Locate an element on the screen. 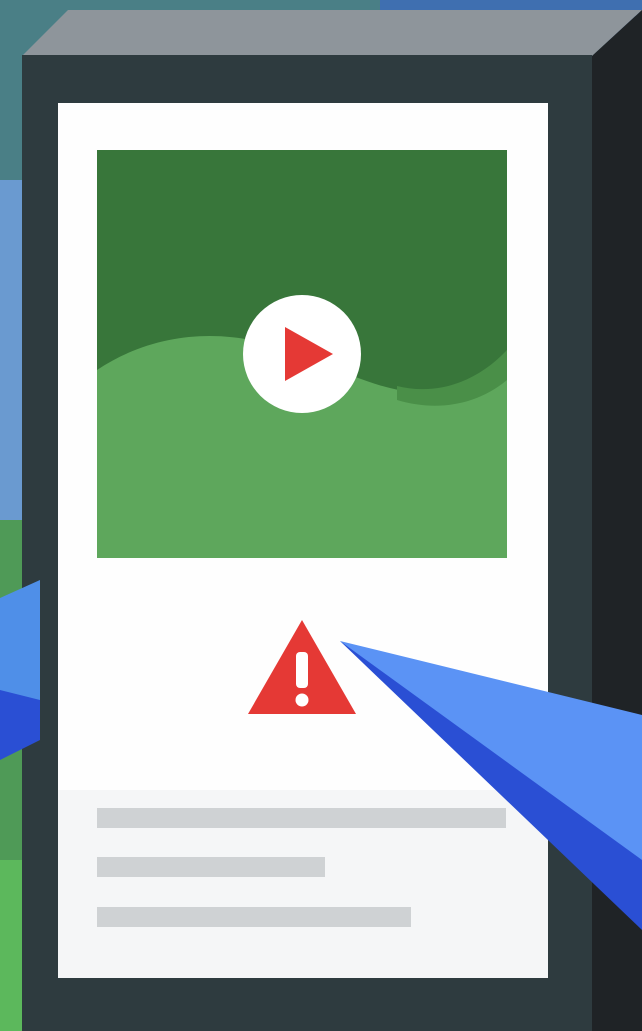  play-button is located at coordinates (302, 354).